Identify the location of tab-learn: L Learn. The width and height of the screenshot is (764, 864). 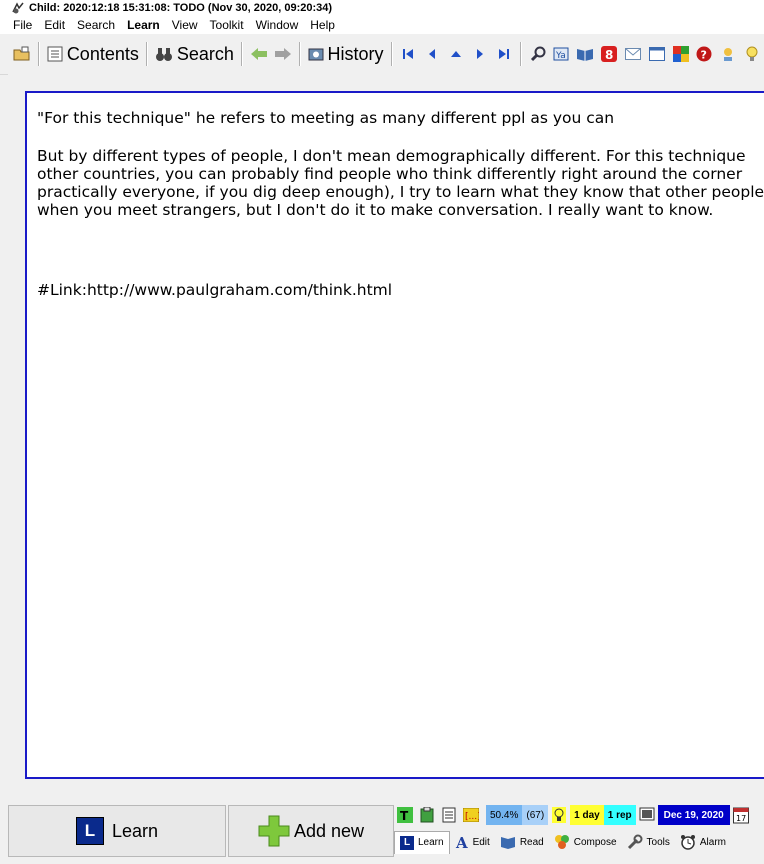
(422, 842).